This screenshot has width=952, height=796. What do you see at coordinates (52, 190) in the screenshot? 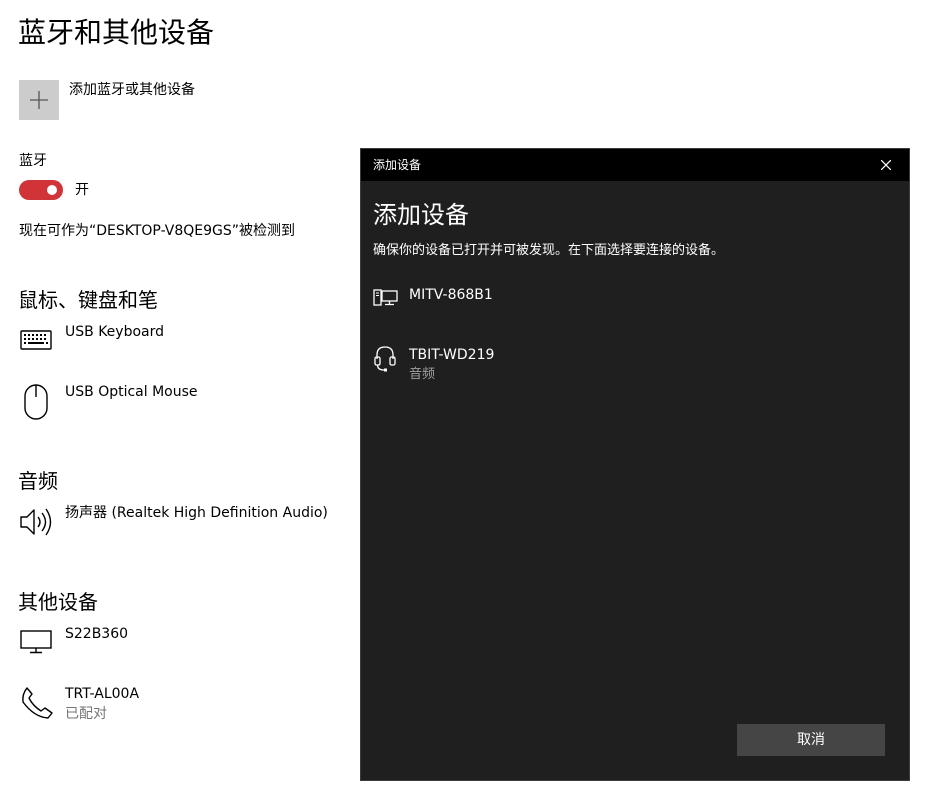
I see `toggle-knob` at bounding box center [52, 190].